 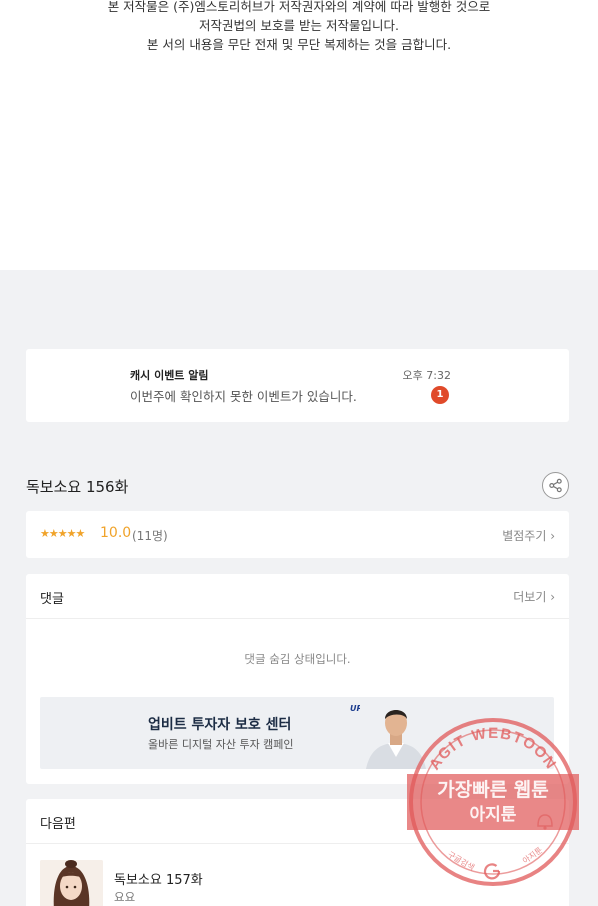 What do you see at coordinates (528, 535) in the screenshot?
I see `rate-button: 별점주기 ›` at bounding box center [528, 535].